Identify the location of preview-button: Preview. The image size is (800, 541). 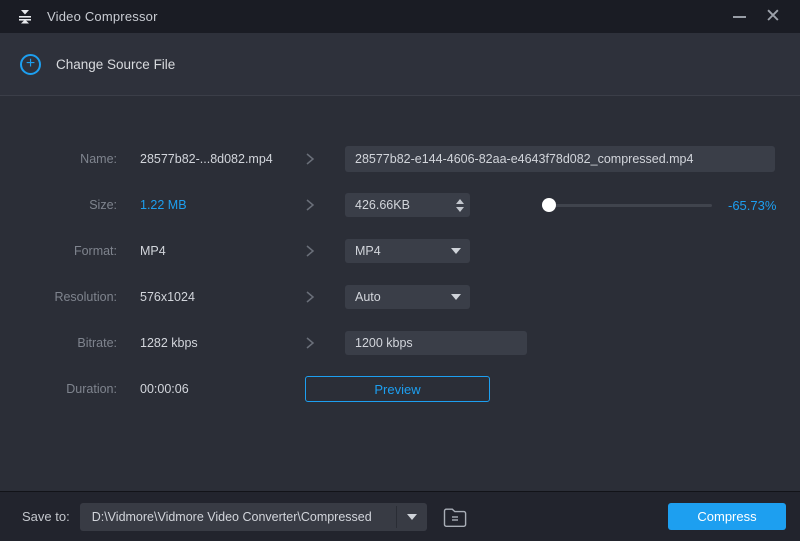
(397, 389).